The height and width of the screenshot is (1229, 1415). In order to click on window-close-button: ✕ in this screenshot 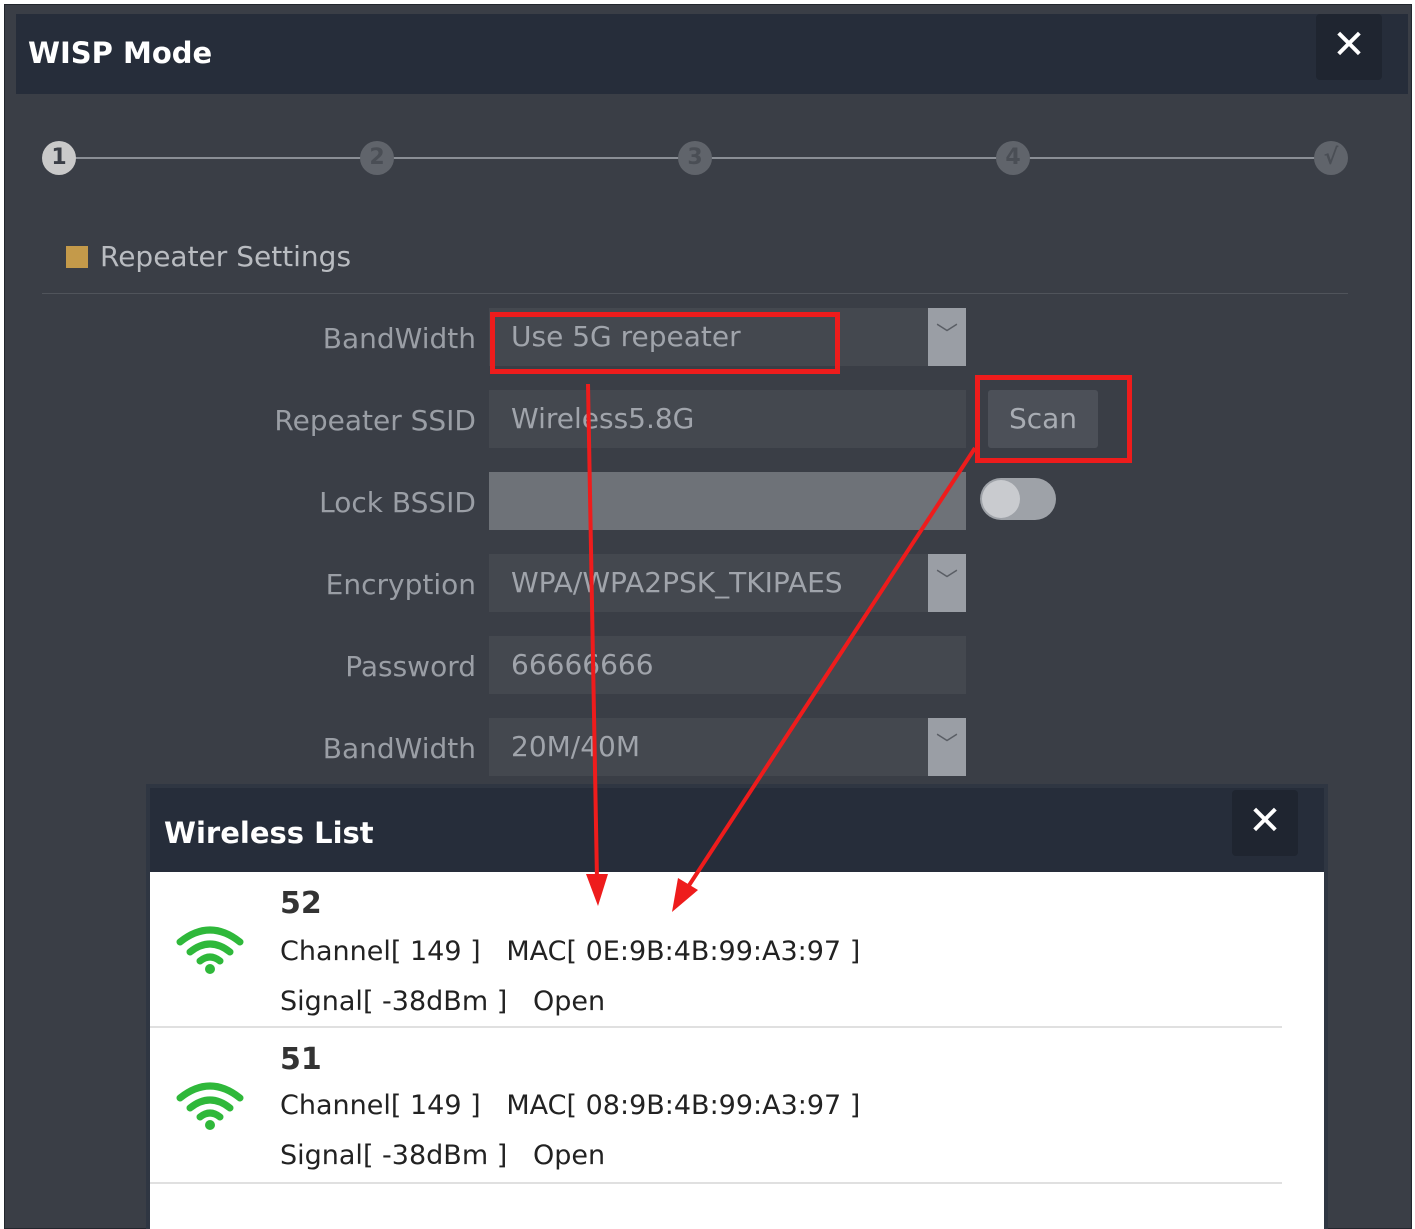, I will do `click(1349, 47)`.